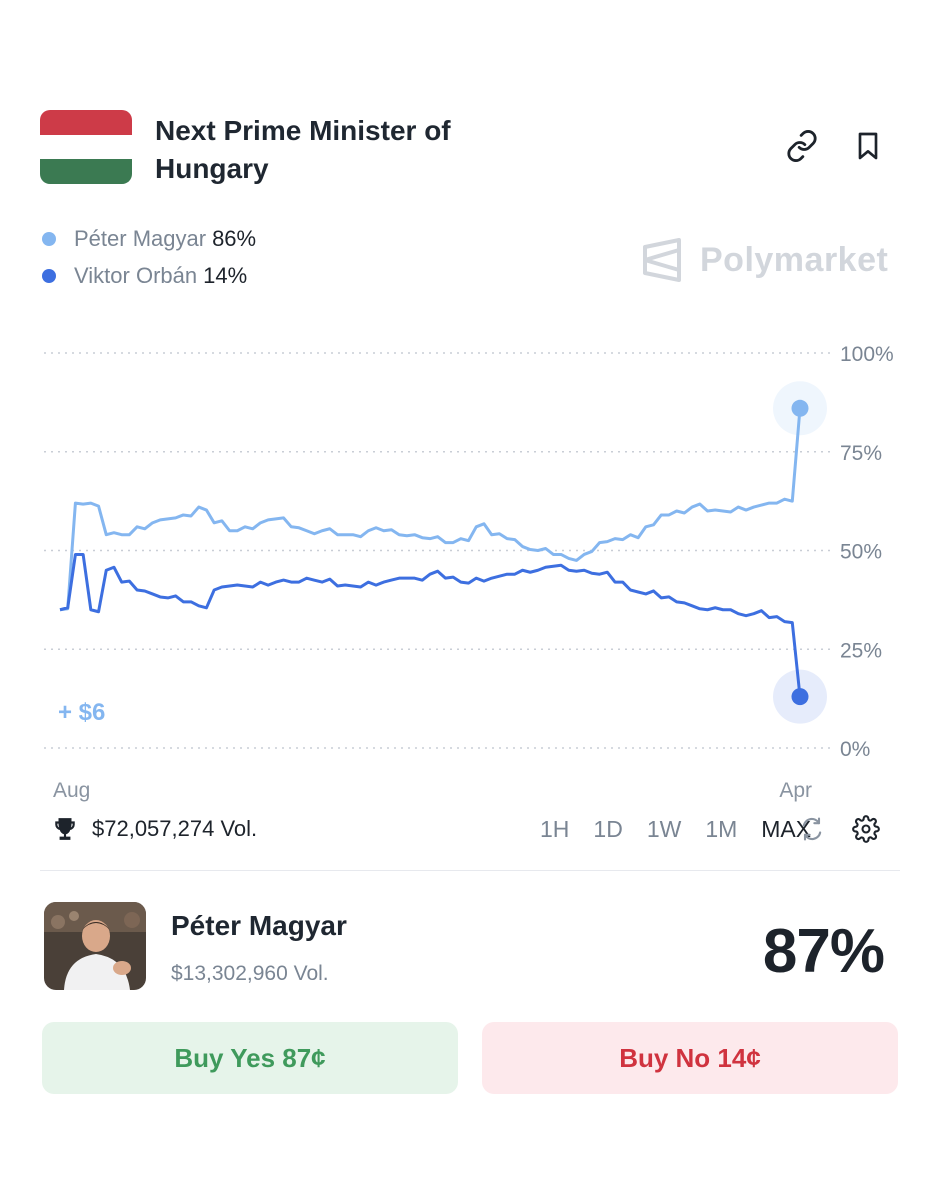 This screenshot has width=940, height=1200. Describe the element at coordinates (607, 829) in the screenshot. I see `range-1d: 1D` at that location.